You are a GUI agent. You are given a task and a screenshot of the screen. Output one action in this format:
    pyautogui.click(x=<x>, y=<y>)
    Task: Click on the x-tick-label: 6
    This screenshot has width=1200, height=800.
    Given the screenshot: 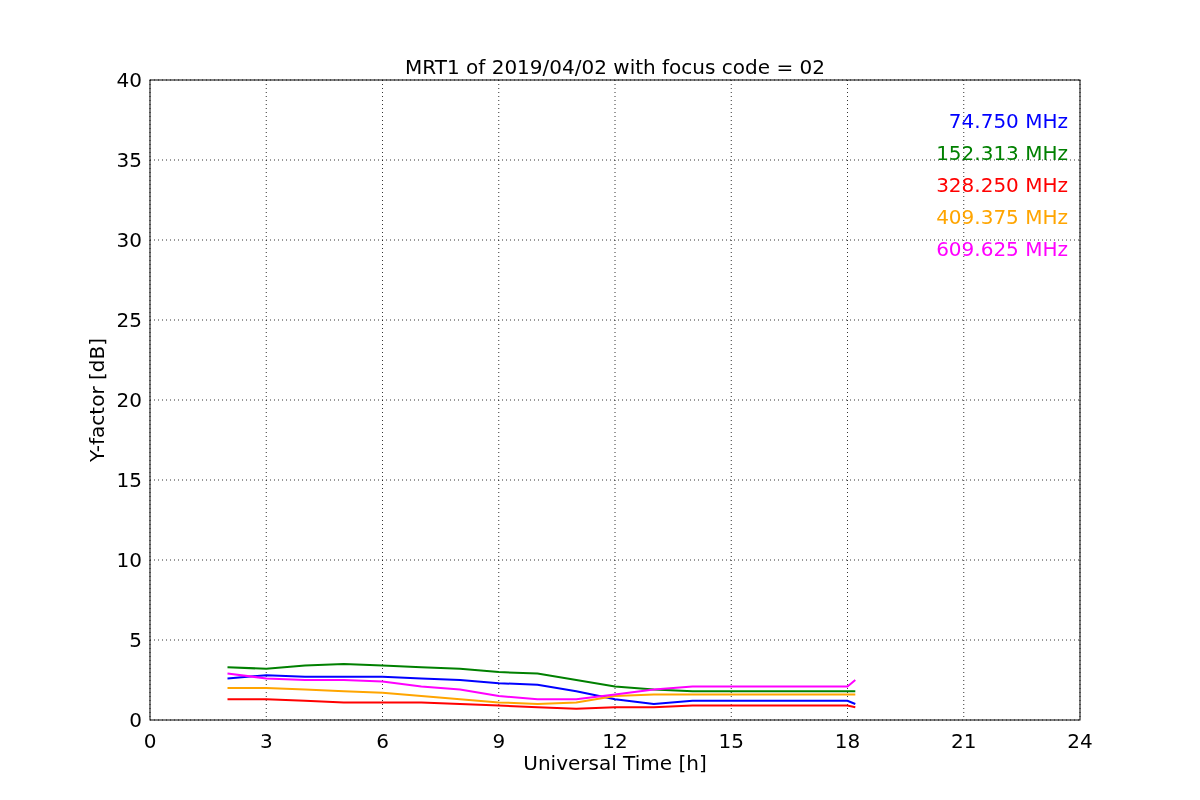 What is the action you would take?
    pyautogui.click(x=382, y=741)
    